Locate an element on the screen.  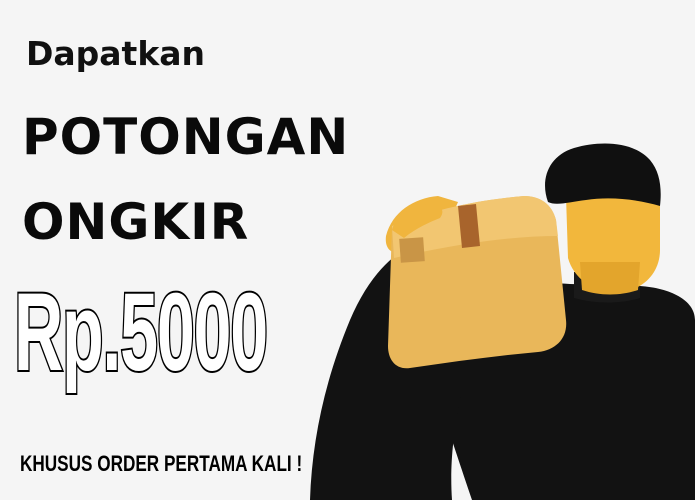
promo-headline-line2: ONGKIR is located at coordinates (136, 222).